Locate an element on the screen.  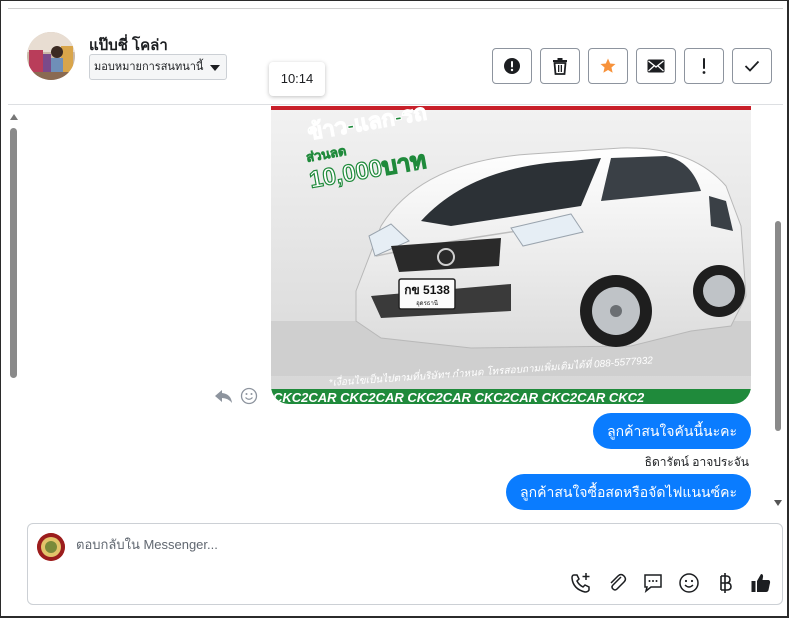
like-button is located at coordinates (761, 583).